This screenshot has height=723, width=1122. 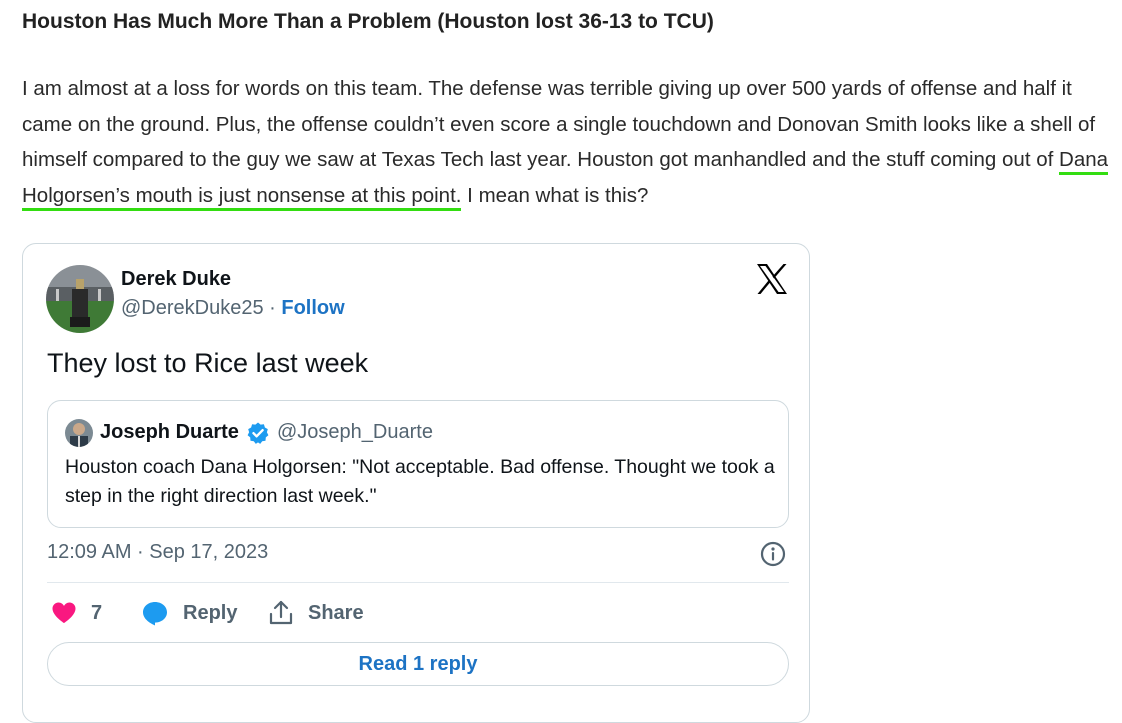 I want to click on reply-label: Reply, so click(x=210, y=612).